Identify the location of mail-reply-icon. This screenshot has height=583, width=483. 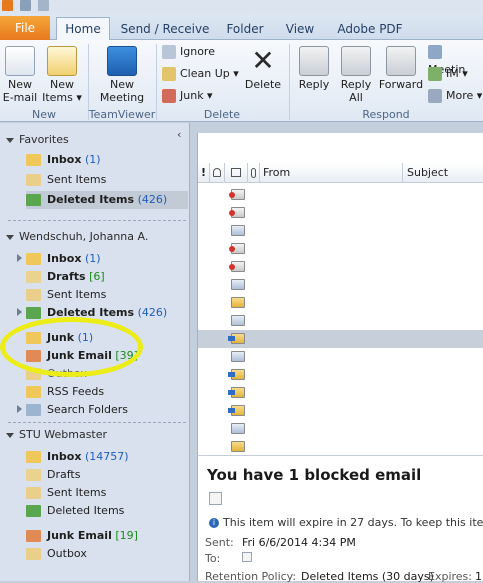
(236, 410).